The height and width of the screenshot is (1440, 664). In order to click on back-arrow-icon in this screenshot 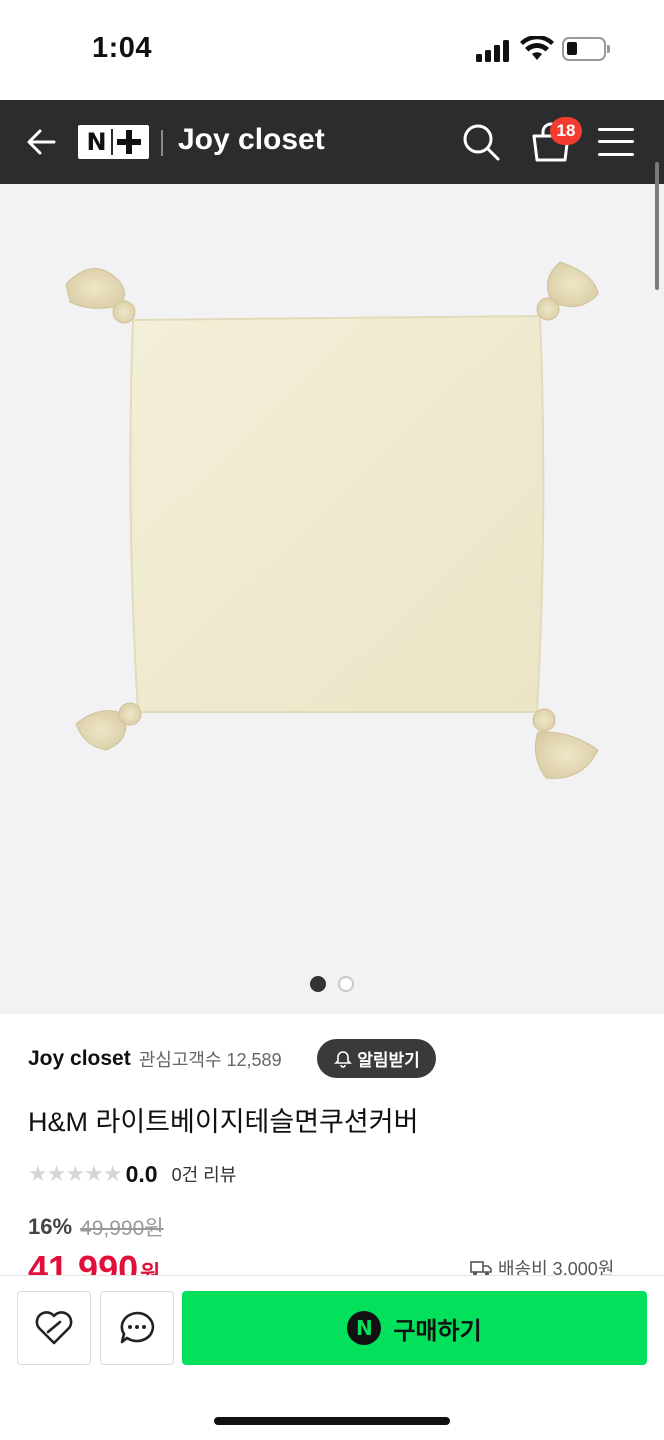, I will do `click(42, 142)`.